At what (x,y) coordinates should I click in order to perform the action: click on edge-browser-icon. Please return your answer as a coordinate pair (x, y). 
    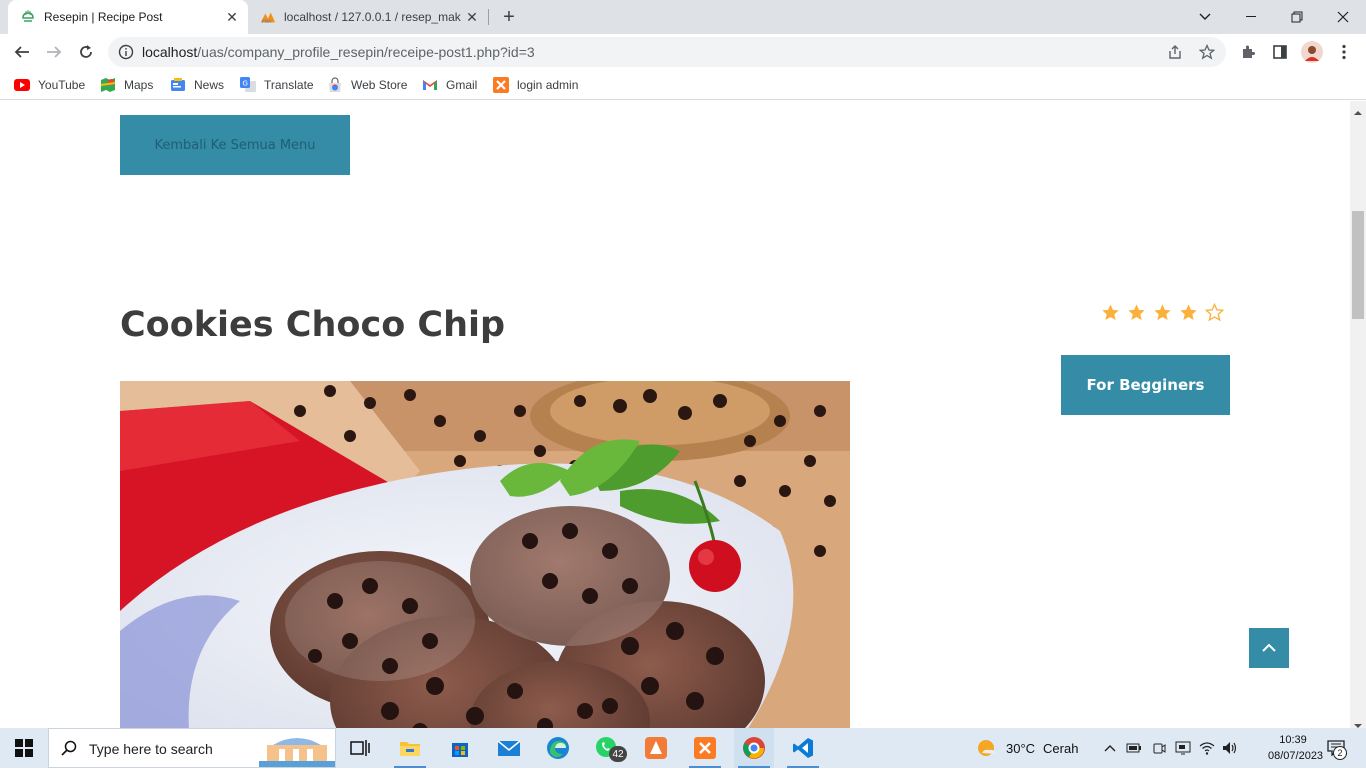
    Looking at the image, I should click on (558, 748).